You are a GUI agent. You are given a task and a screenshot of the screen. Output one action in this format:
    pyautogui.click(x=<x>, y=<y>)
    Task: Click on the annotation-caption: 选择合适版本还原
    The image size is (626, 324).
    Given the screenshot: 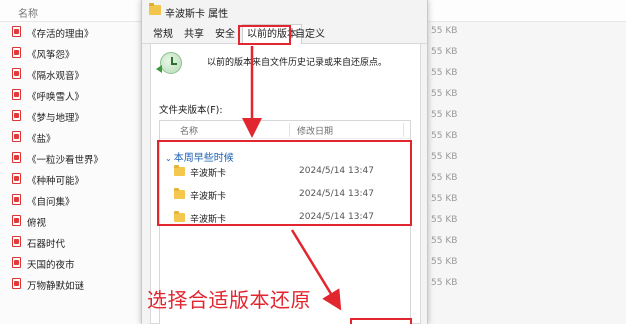 What is the action you would take?
    pyautogui.click(x=229, y=300)
    